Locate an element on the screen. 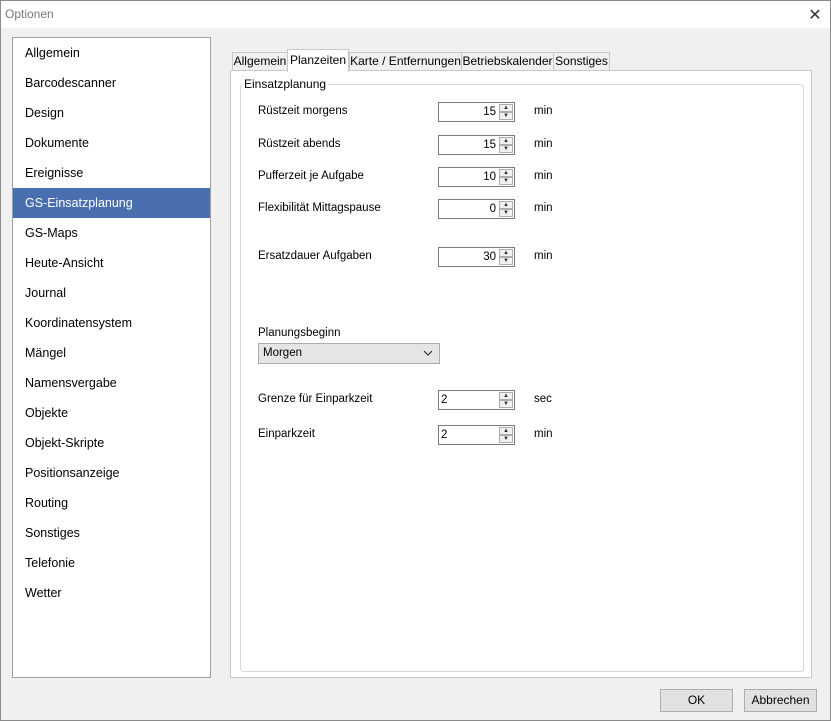 This screenshot has height=721, width=831. spinner-value: 0 is located at coordinates (468, 209).